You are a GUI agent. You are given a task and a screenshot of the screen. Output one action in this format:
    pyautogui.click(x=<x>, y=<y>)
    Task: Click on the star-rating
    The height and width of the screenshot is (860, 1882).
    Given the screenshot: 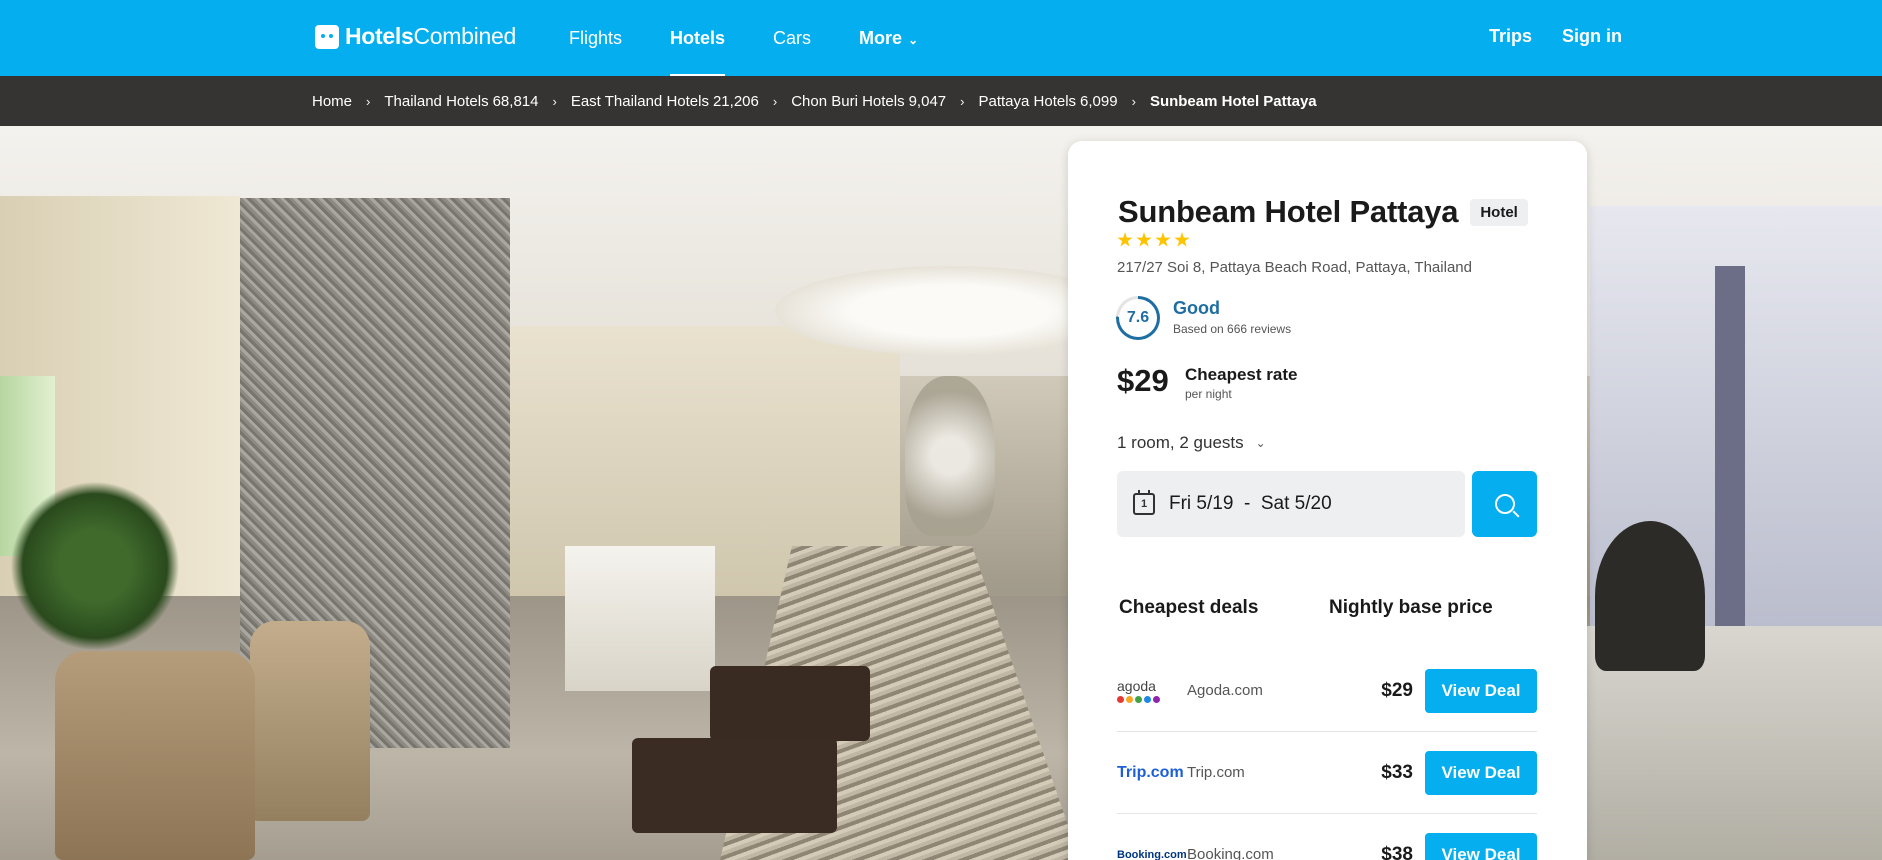 What is the action you would take?
    pyautogui.click(x=1153, y=240)
    